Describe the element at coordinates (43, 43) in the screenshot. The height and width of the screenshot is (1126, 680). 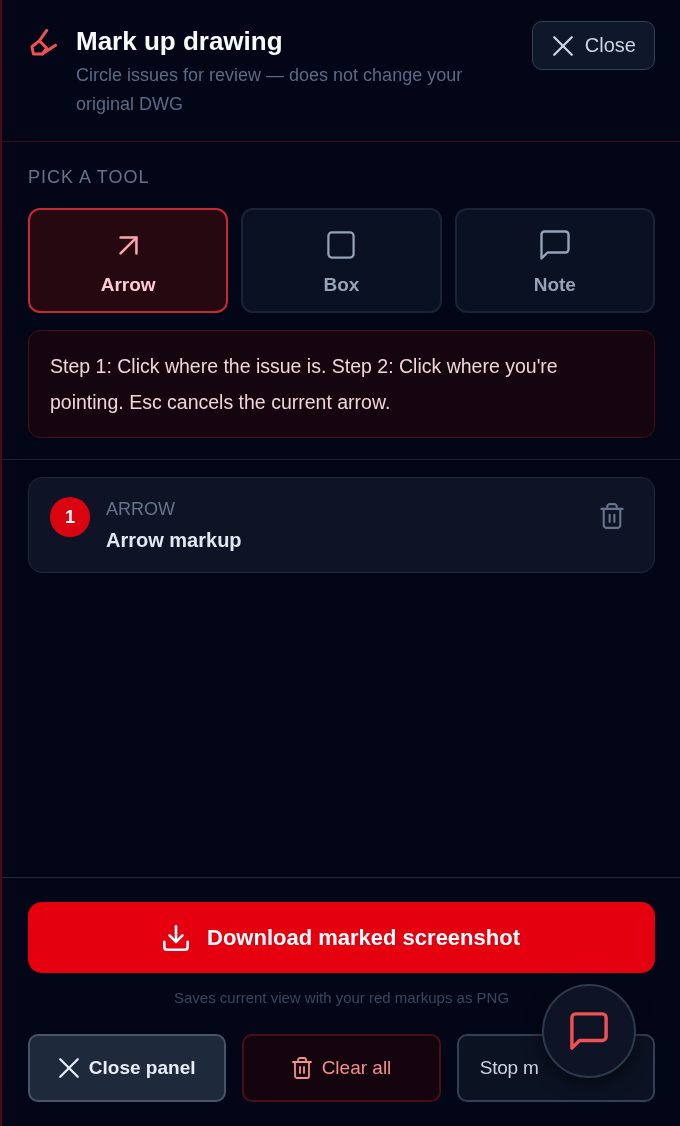
I see `pen-icon` at that location.